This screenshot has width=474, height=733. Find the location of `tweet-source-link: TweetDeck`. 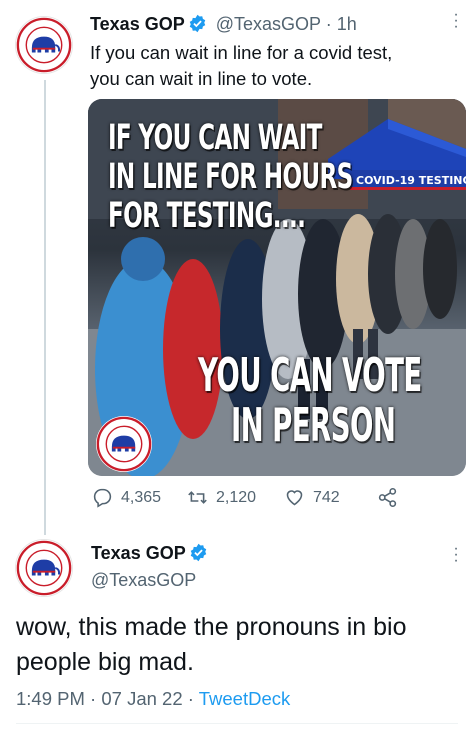

tweet-source-link: TweetDeck is located at coordinates (245, 698).